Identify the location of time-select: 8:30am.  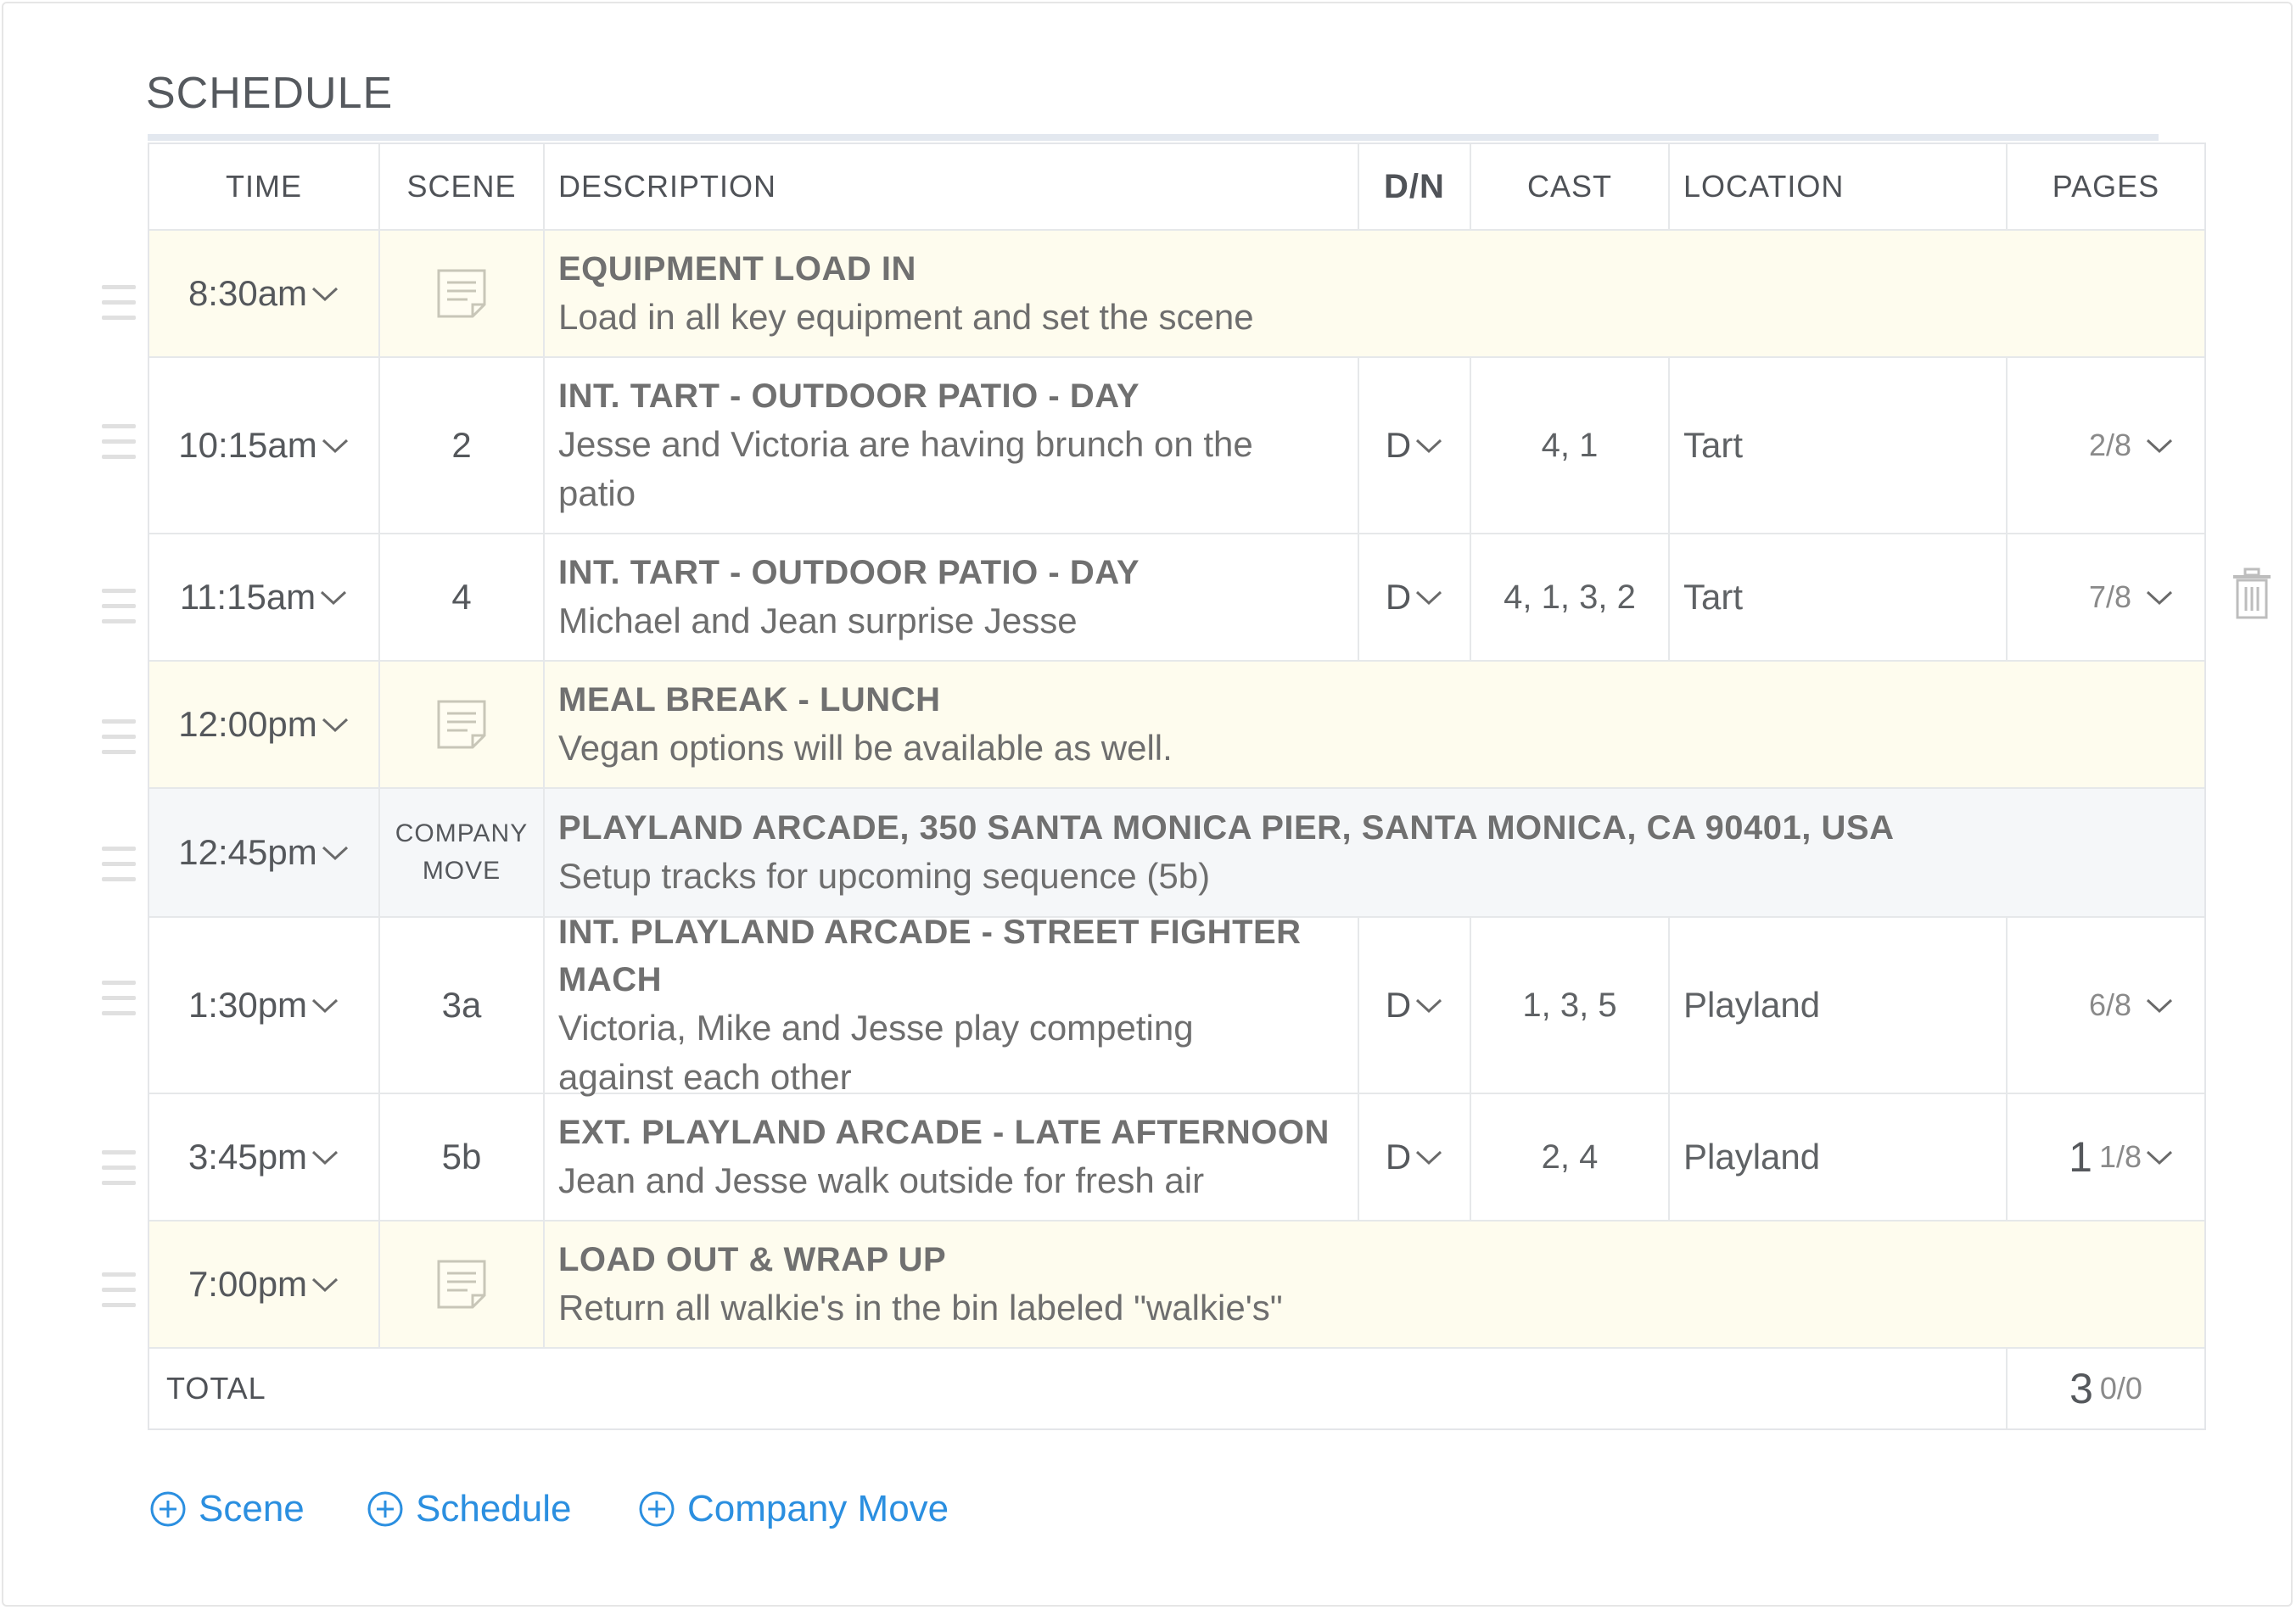
(265, 293).